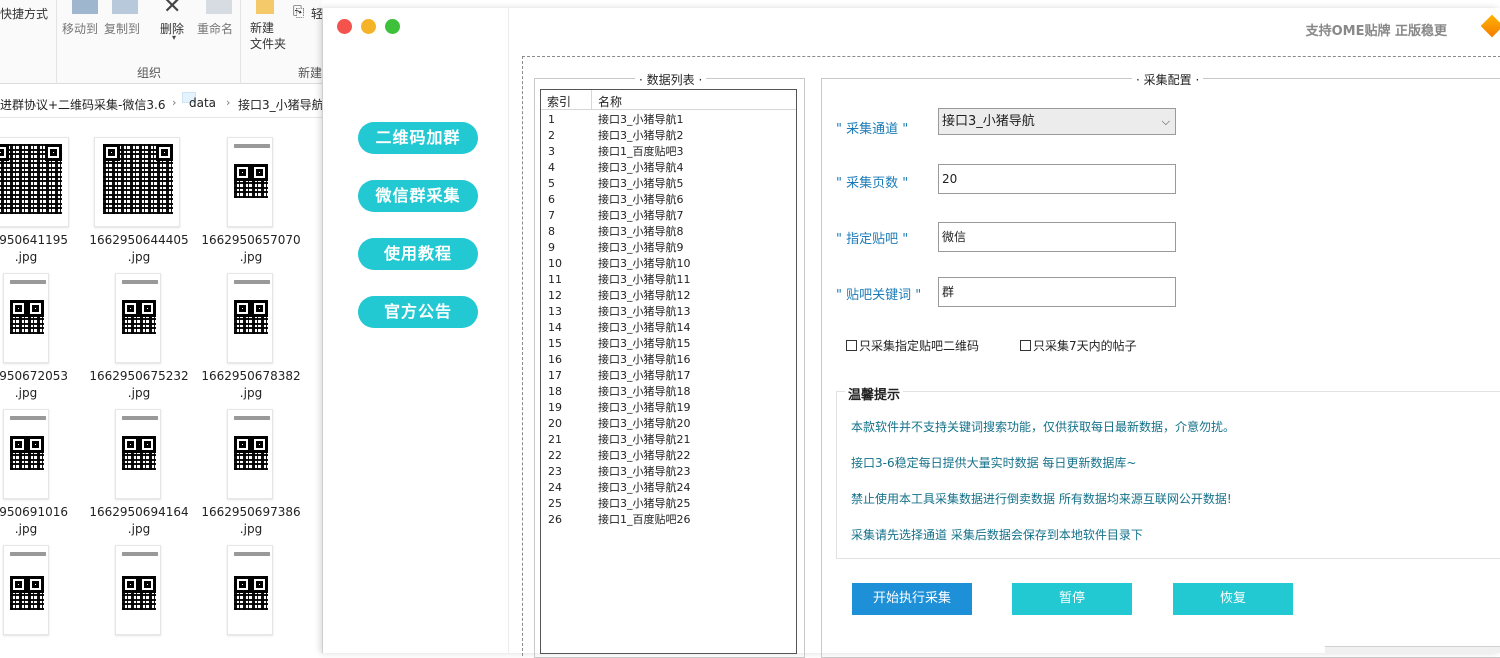 The width and height of the screenshot is (1500, 658). Describe the element at coordinates (668, 520) in the screenshot. I see `list-row: 26 接口1_百度贴吧26` at that location.